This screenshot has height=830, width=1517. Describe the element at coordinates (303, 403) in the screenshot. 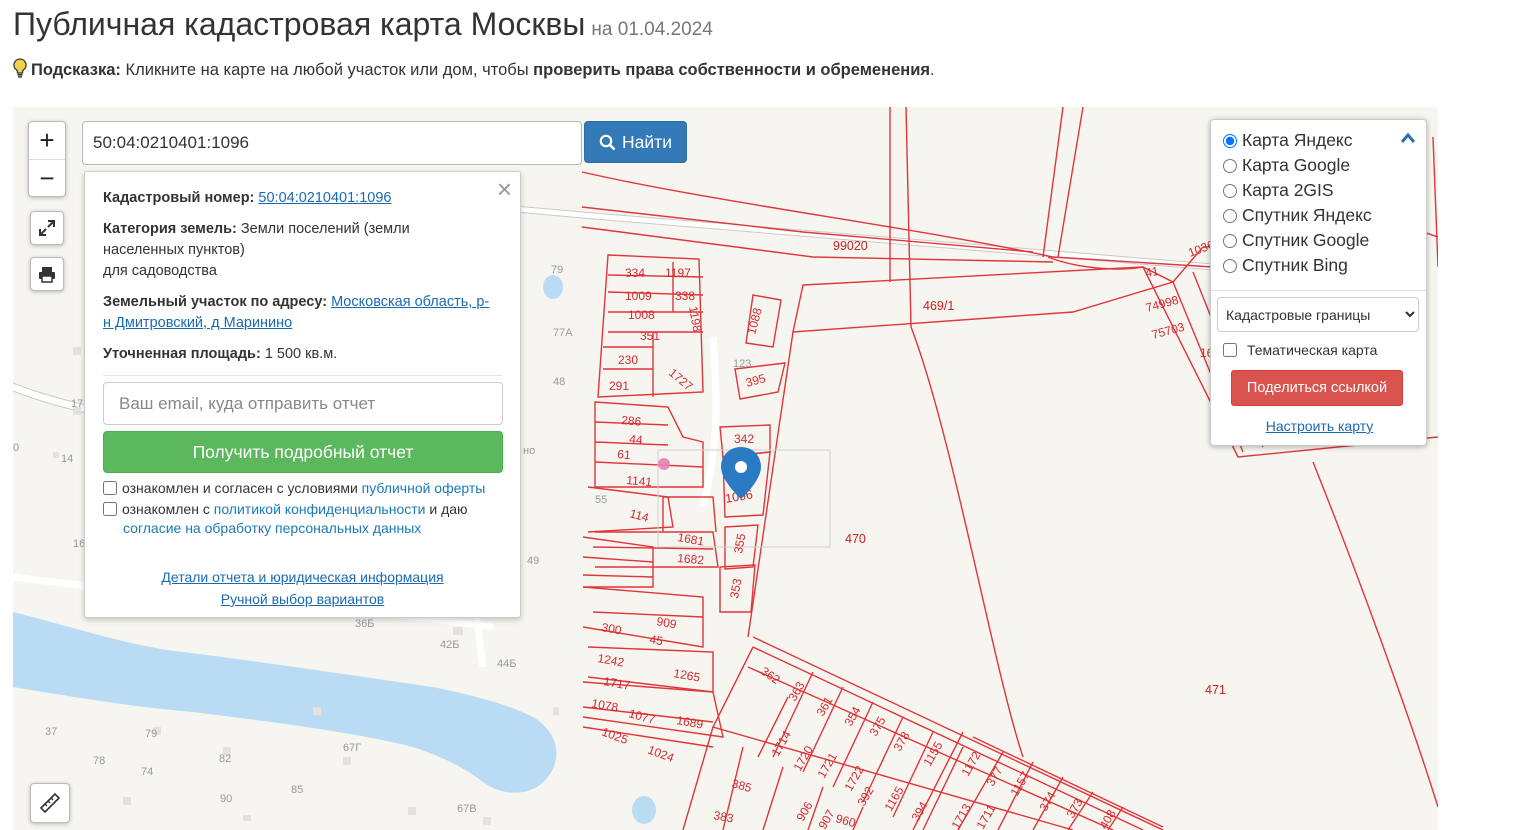

I see `email-field` at that location.